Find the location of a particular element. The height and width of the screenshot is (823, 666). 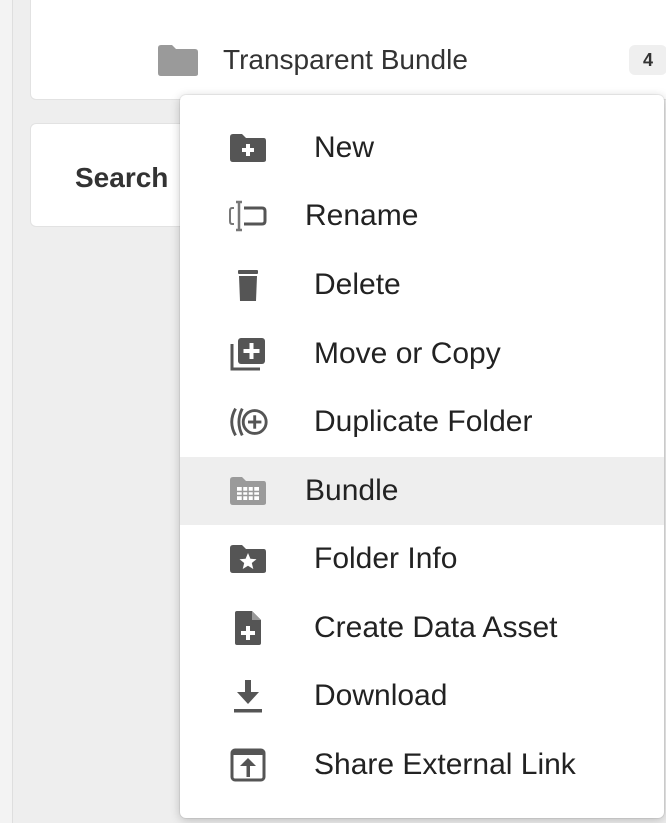

menu-item-move-or-copy: Move or Copy is located at coordinates (422, 354).